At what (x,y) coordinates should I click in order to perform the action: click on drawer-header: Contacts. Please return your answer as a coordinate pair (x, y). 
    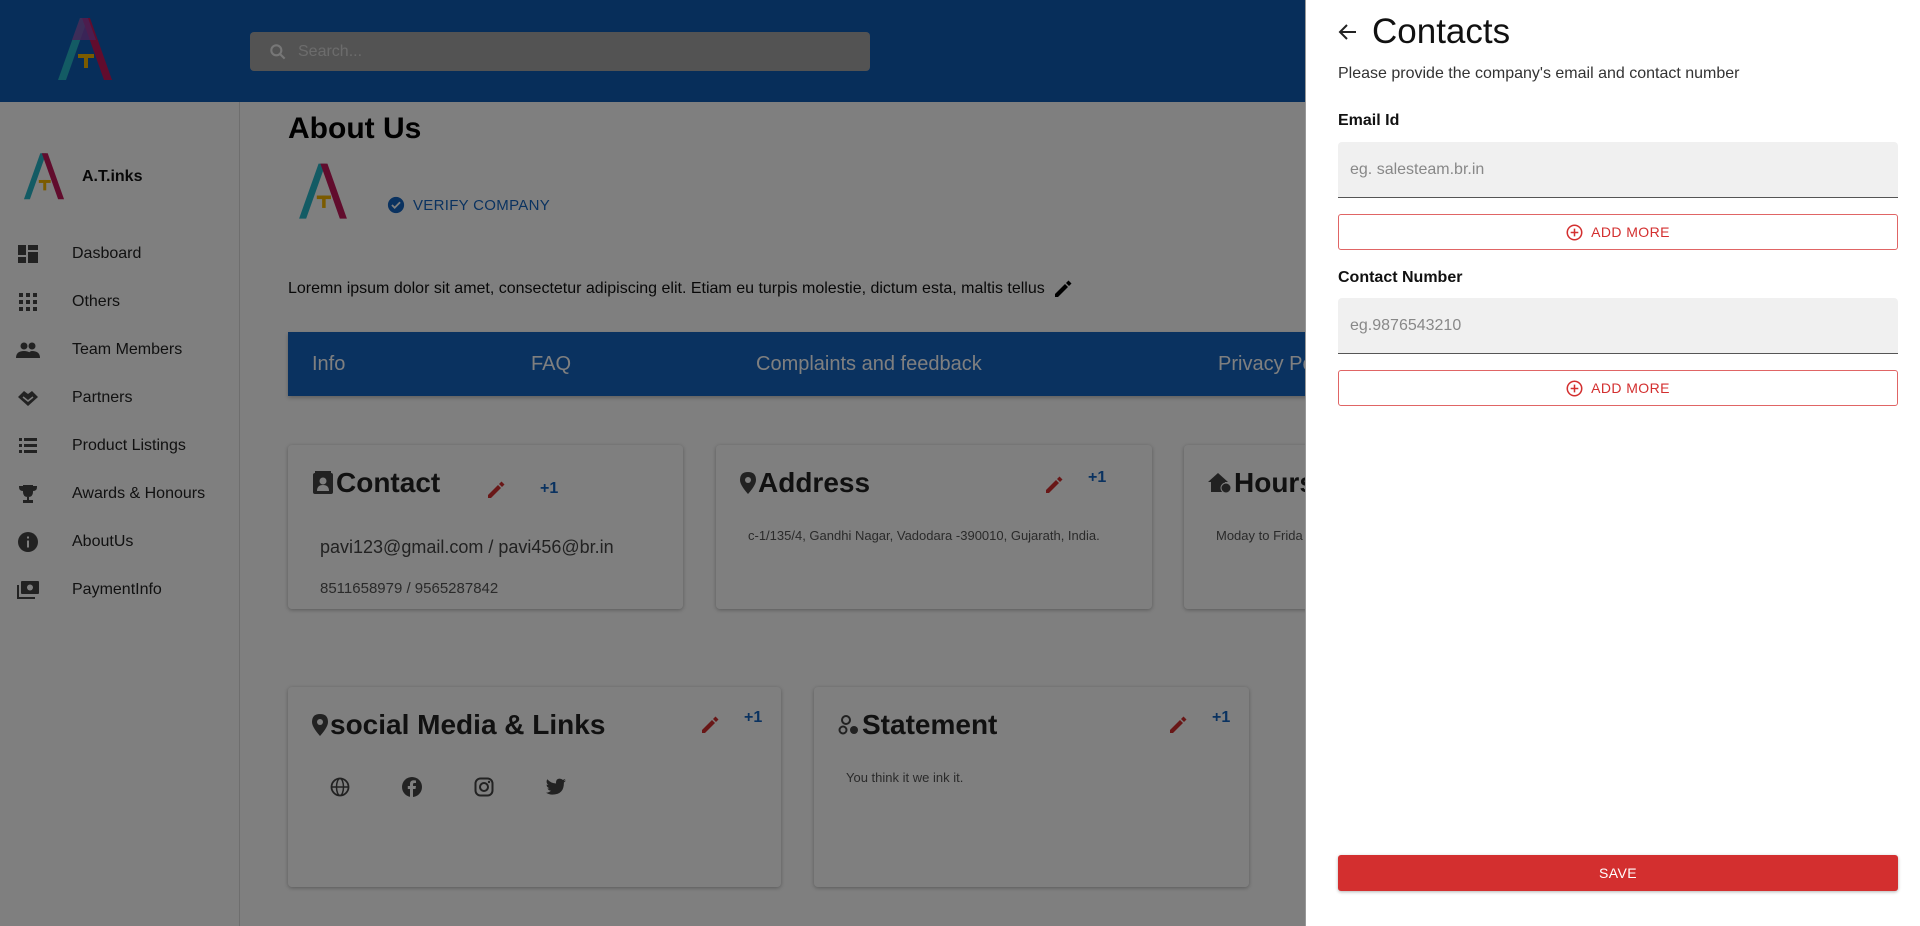
    Looking at the image, I should click on (1424, 32).